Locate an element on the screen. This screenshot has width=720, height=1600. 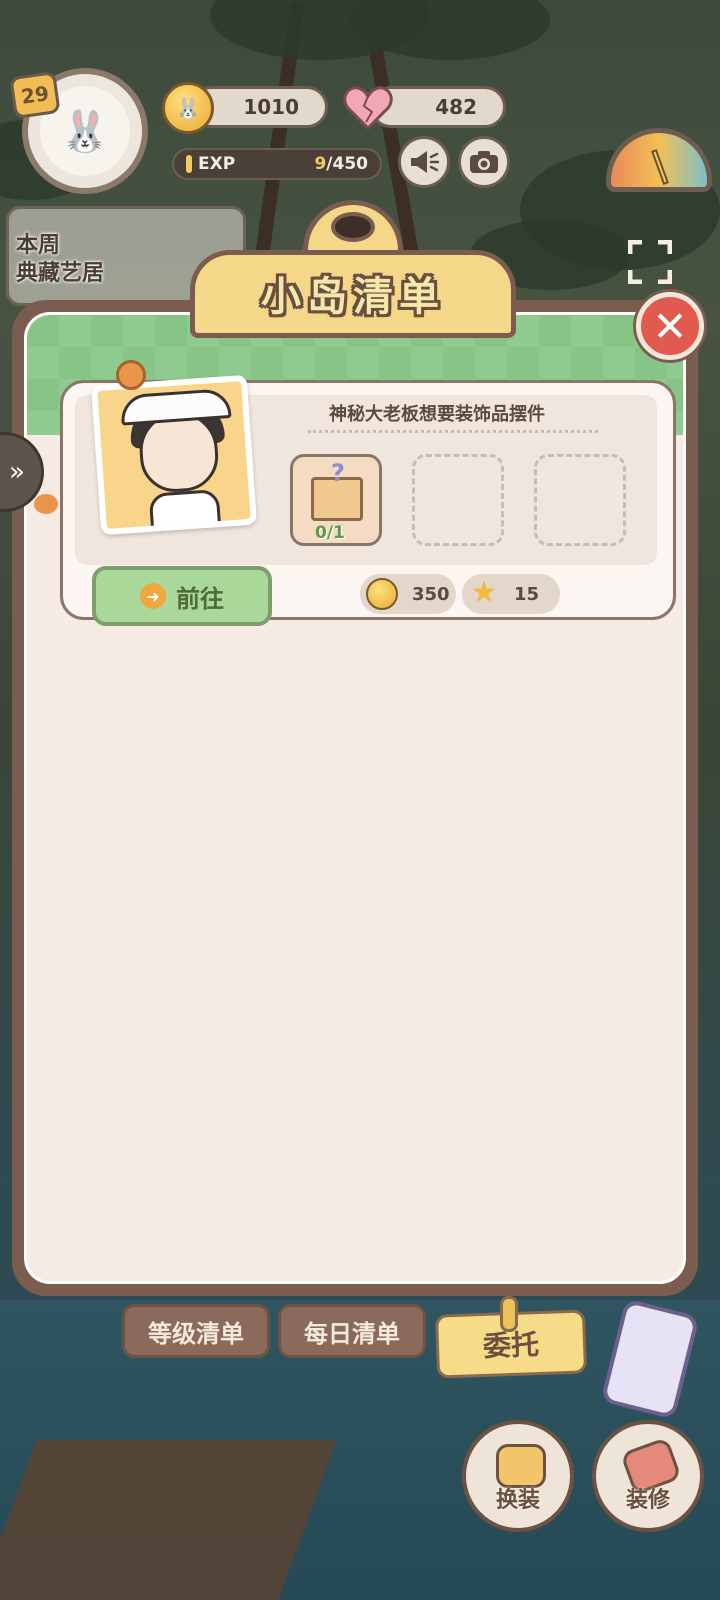
tab-level-list: 等级清单 is located at coordinates (196, 1331).